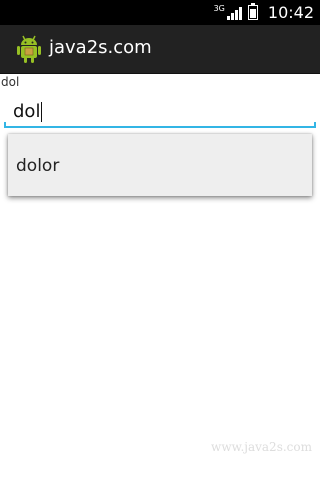 Image resolution: width=320 pixels, height=480 pixels. Describe the element at coordinates (290, 12) in the screenshot. I see `status-clock: 10:42` at that location.